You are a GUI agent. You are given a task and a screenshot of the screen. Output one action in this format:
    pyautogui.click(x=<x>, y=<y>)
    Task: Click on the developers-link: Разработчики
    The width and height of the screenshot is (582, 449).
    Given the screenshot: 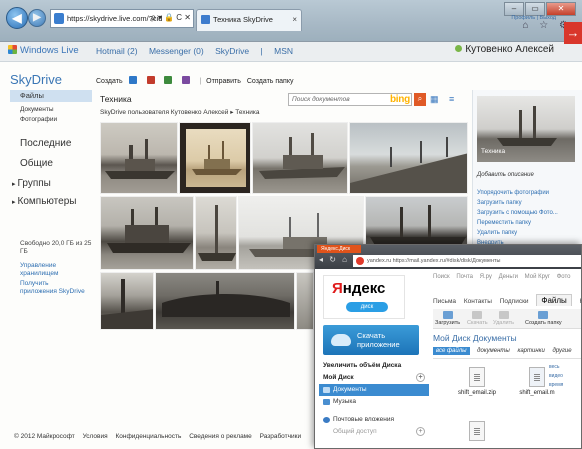 What is the action you would take?
    pyautogui.click(x=281, y=436)
    